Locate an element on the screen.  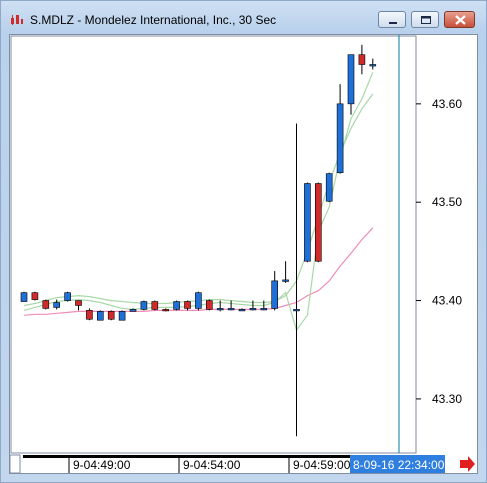
close-icon is located at coordinates (460, 20).